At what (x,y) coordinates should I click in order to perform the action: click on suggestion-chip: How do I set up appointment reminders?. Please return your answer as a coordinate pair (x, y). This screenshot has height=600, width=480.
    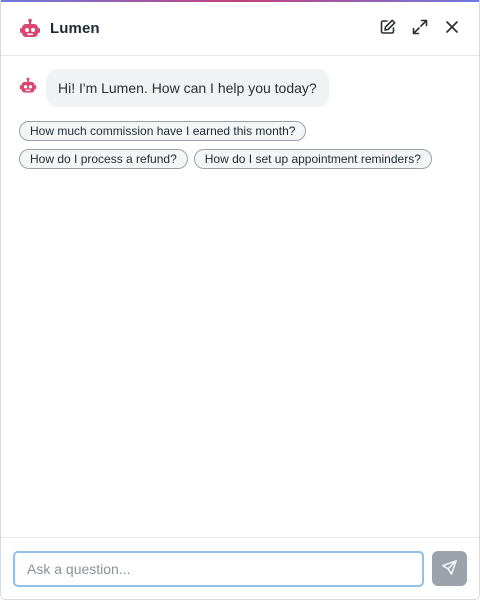
    Looking at the image, I should click on (312, 159).